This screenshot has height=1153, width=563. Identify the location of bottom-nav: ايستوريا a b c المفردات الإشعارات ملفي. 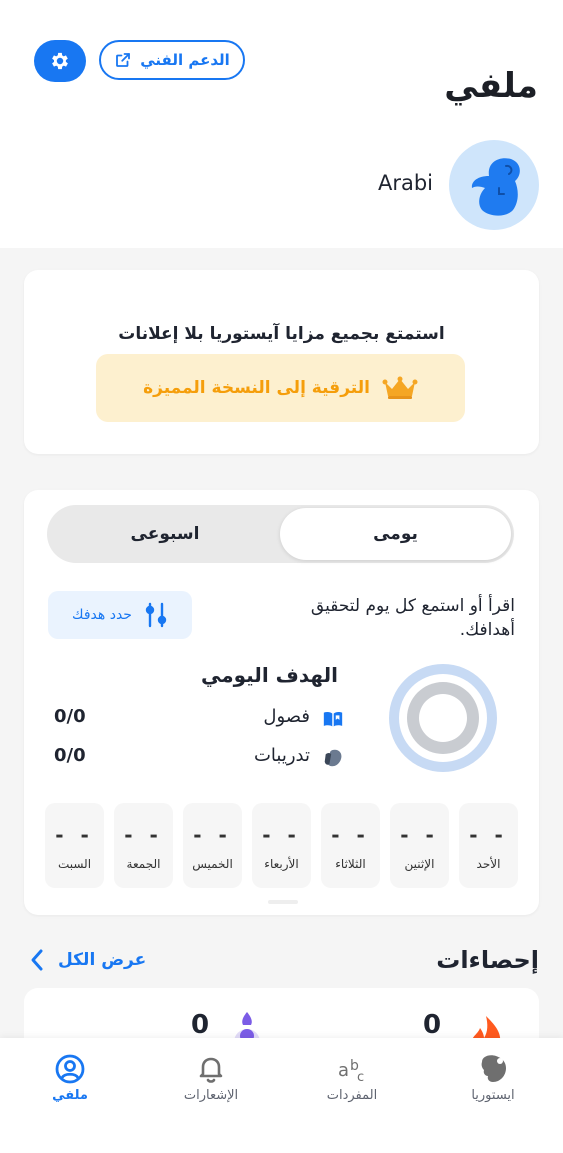
(281, 1095).